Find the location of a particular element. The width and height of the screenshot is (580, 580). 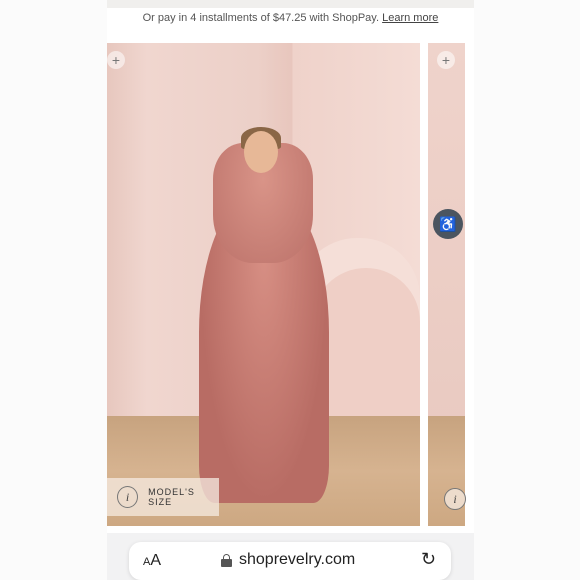

top-strip is located at coordinates (290, 4).